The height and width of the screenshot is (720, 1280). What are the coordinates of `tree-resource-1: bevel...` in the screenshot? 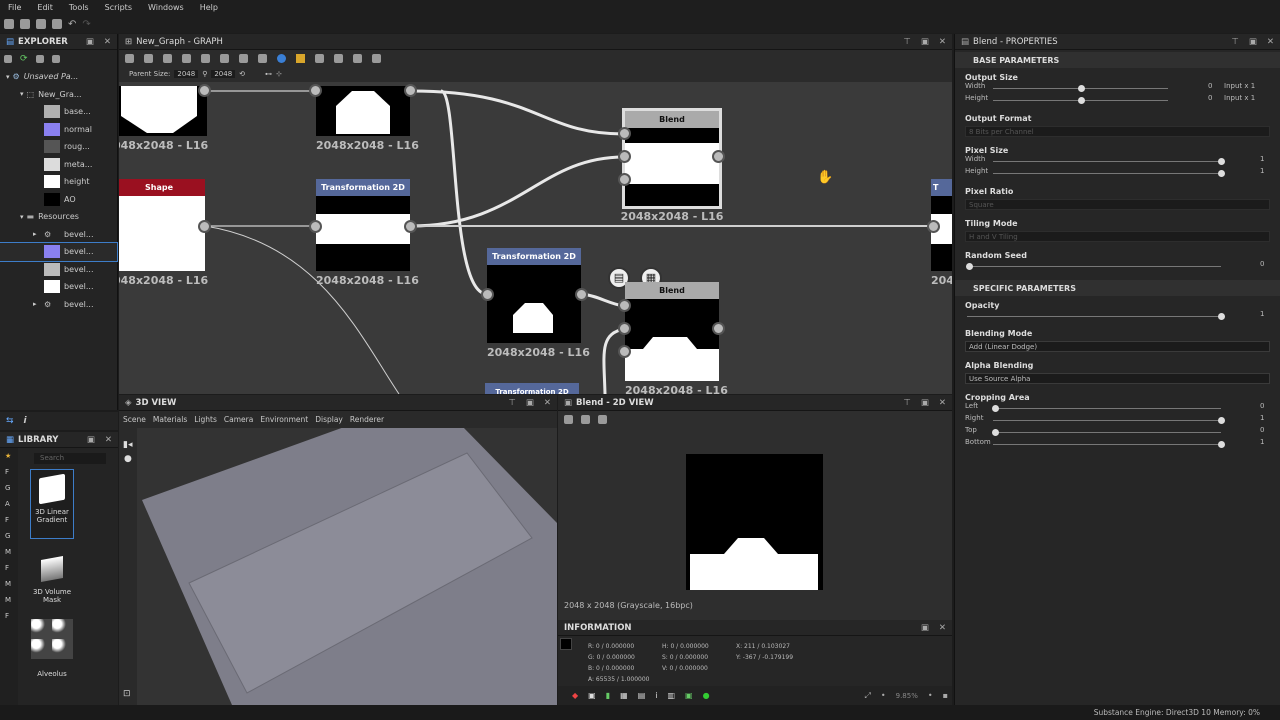 It's located at (59, 252).